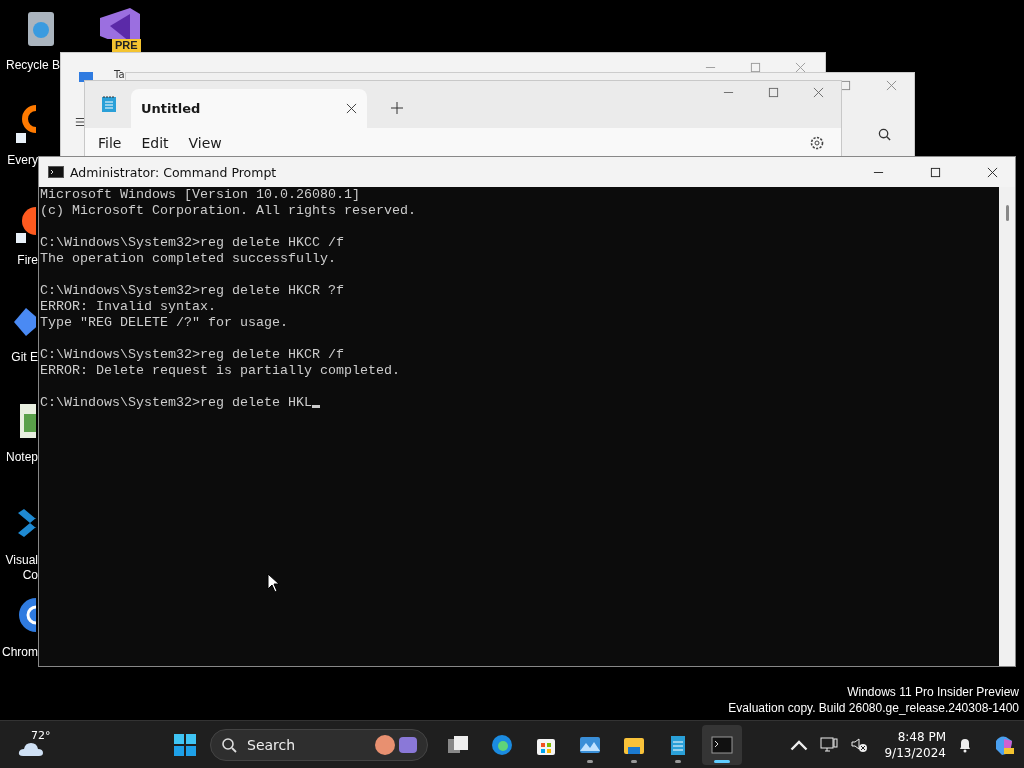  I want to click on browser-icon, so click(502, 744).